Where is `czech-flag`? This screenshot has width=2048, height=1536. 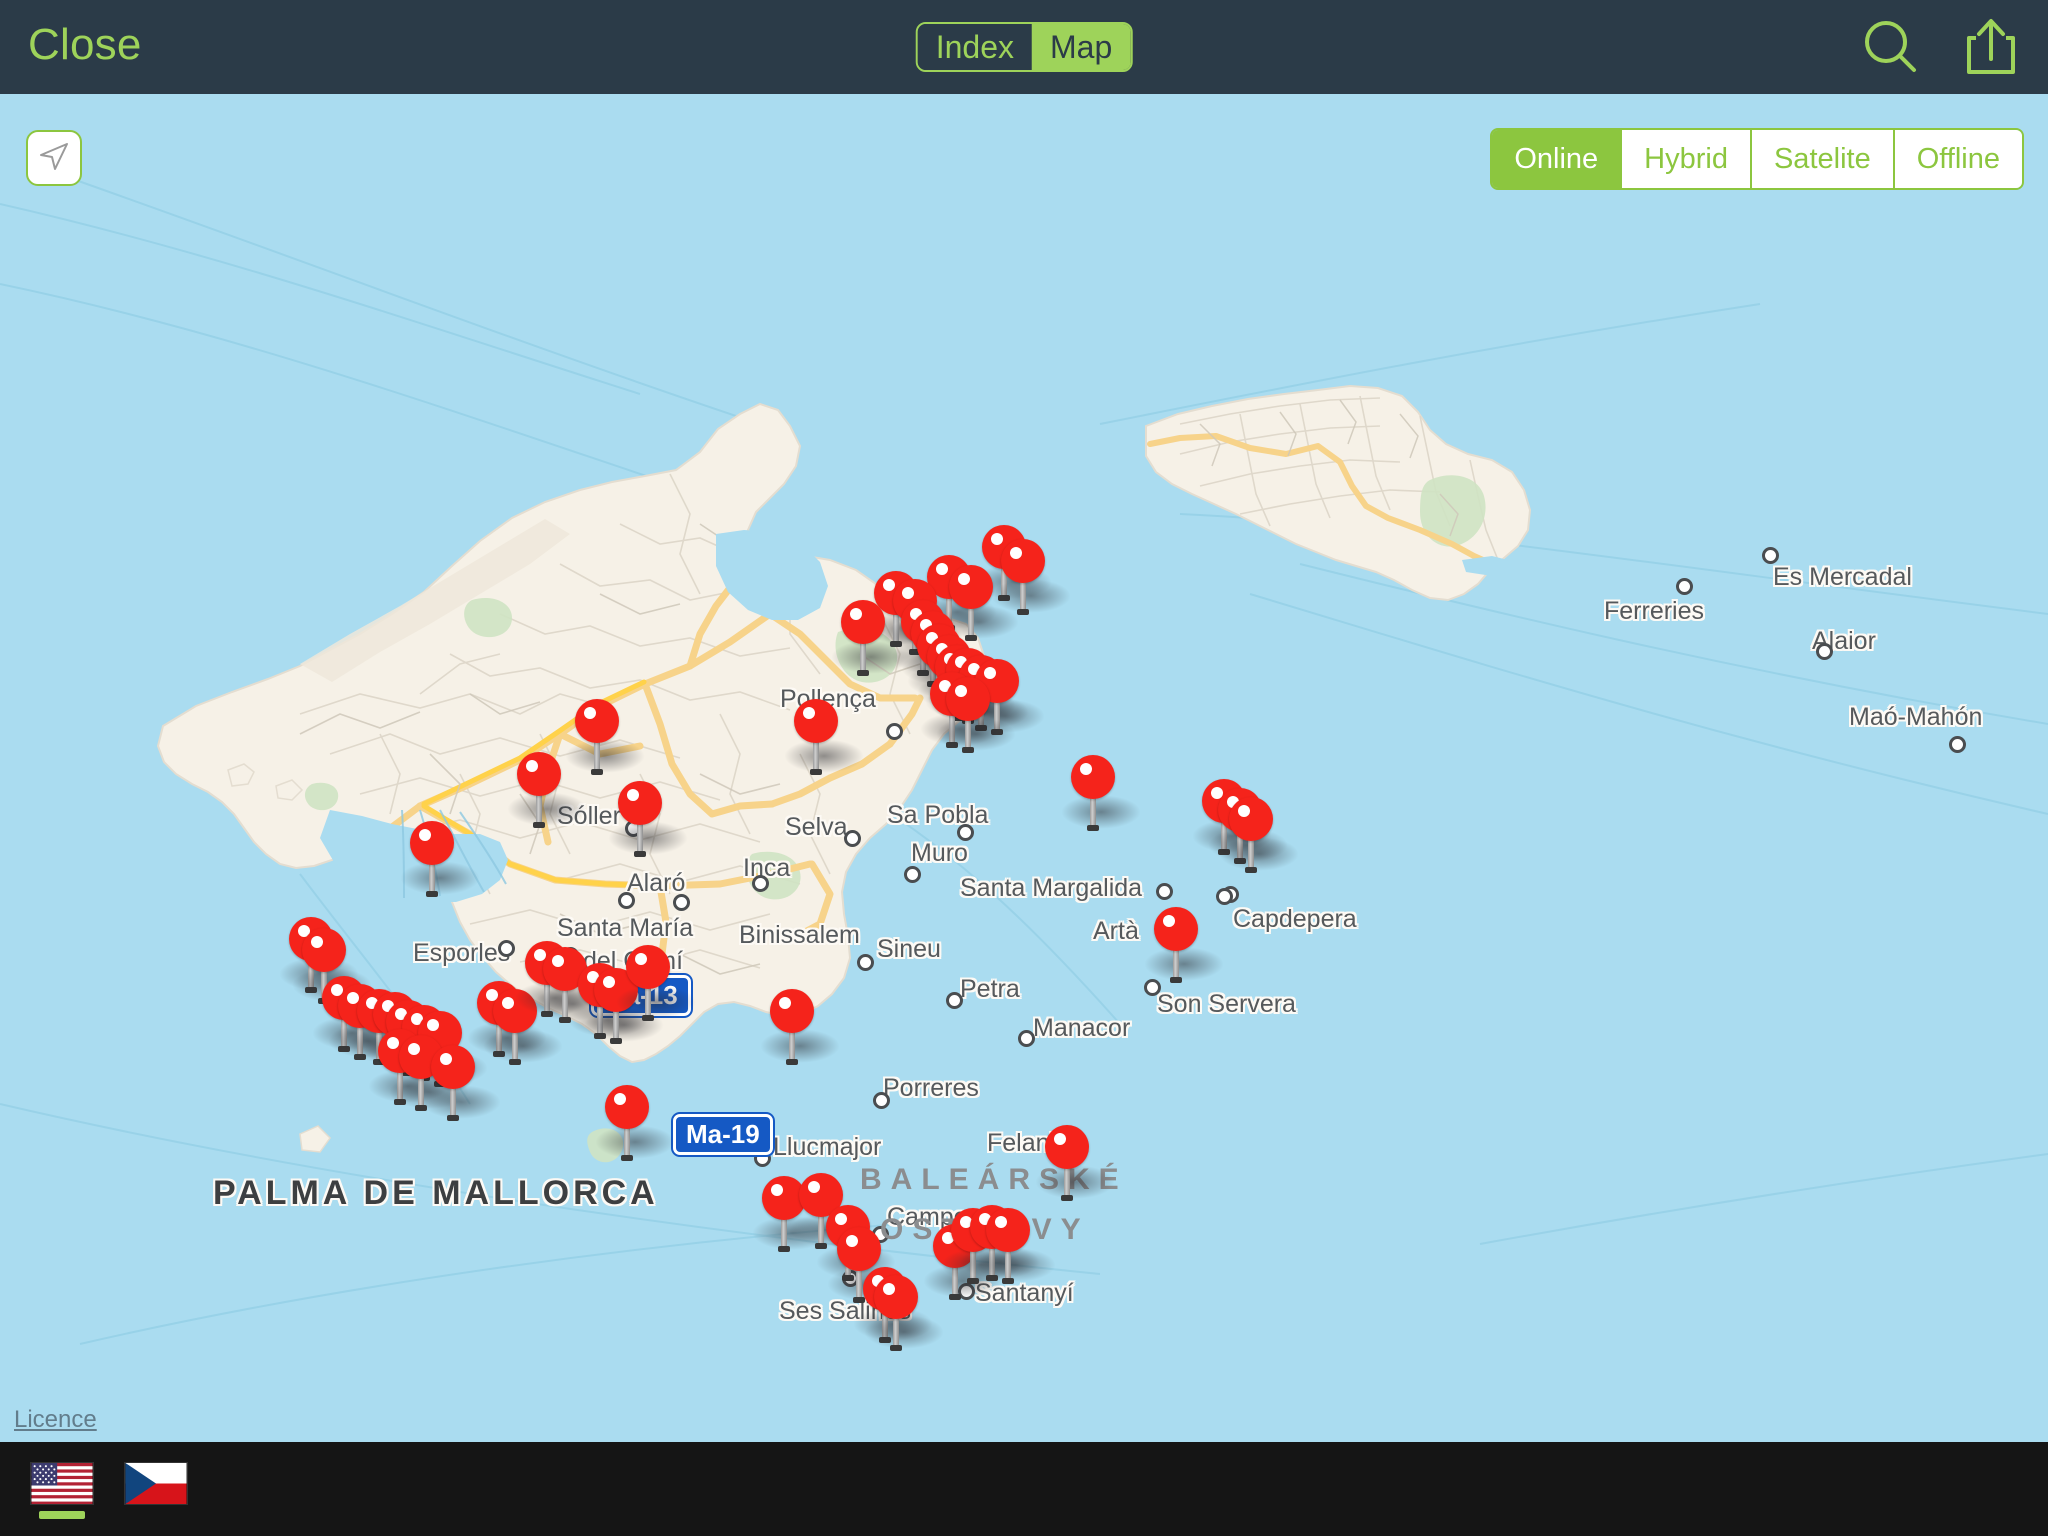 czech-flag is located at coordinates (156, 1483).